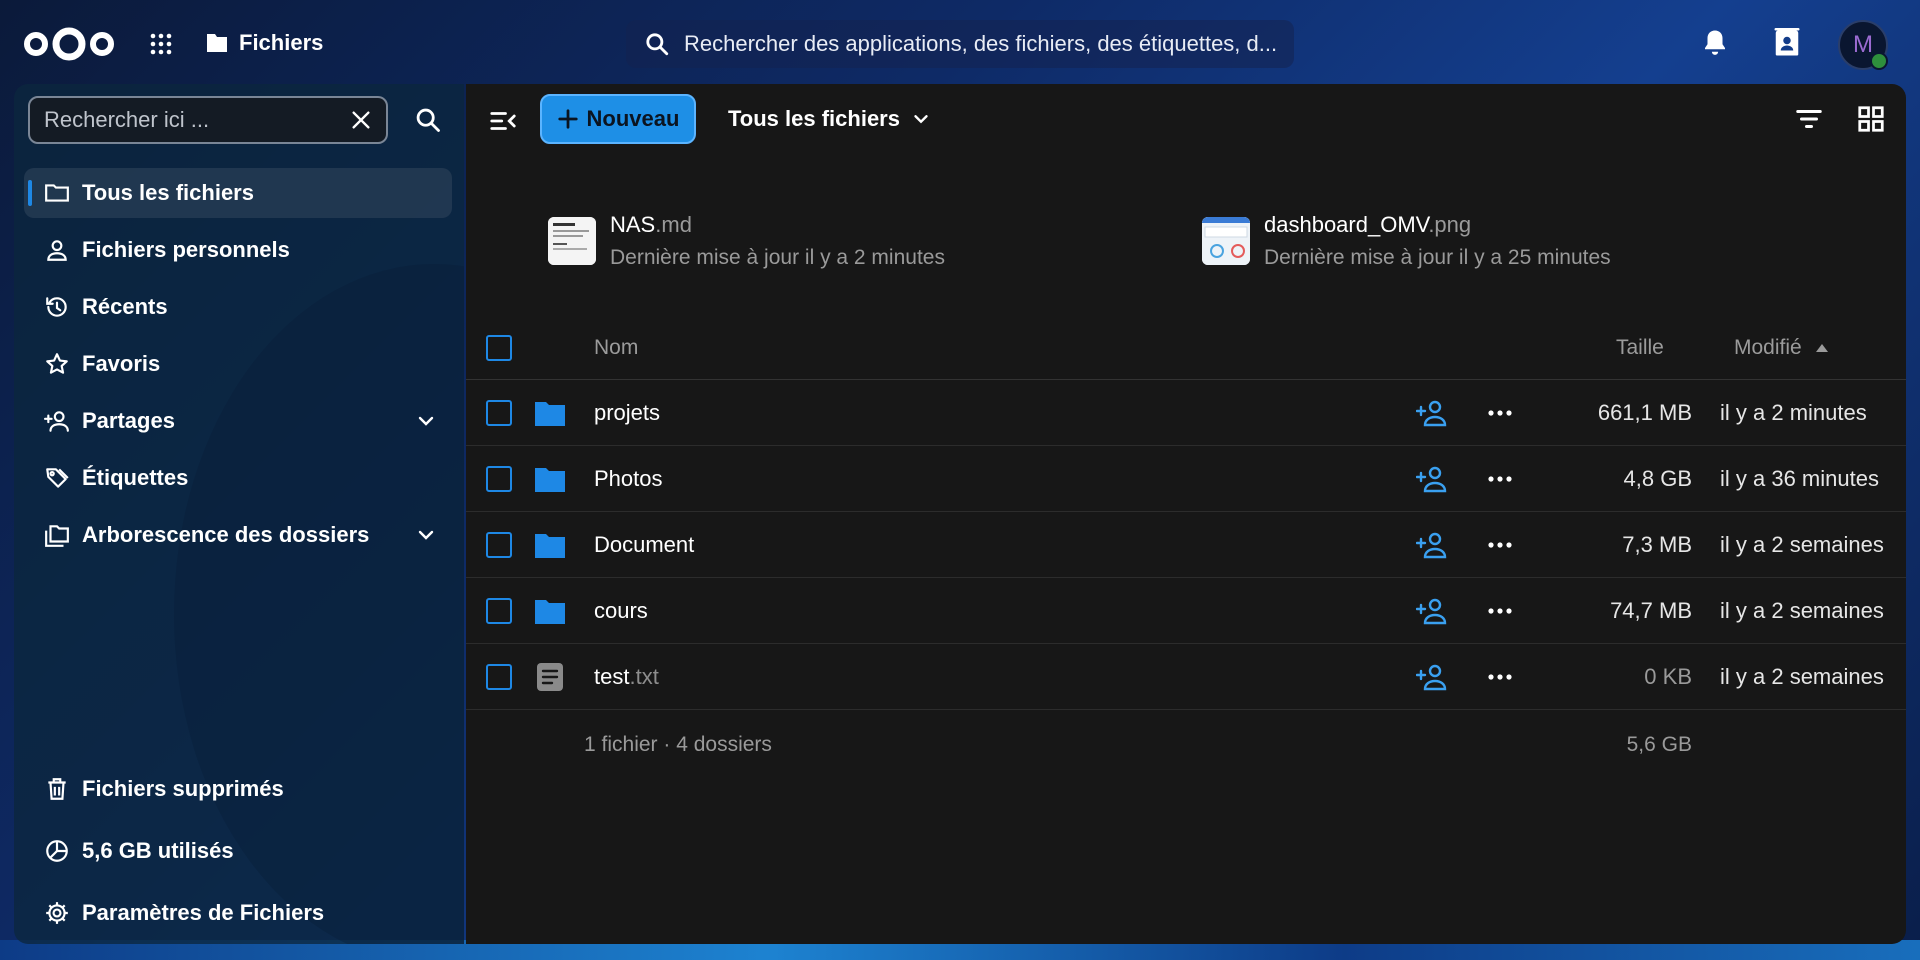 The width and height of the screenshot is (1920, 960). I want to click on sidebar-item-files-settings: Paramètres de Fichiers, so click(238, 913).